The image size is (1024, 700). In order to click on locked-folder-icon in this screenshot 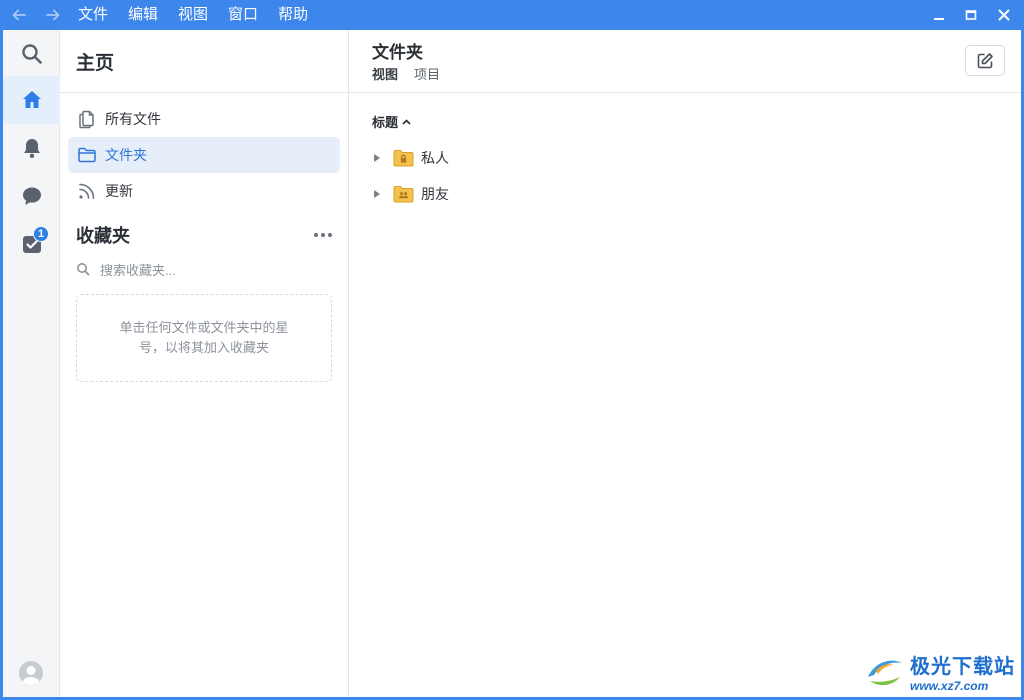, I will do `click(403, 158)`.